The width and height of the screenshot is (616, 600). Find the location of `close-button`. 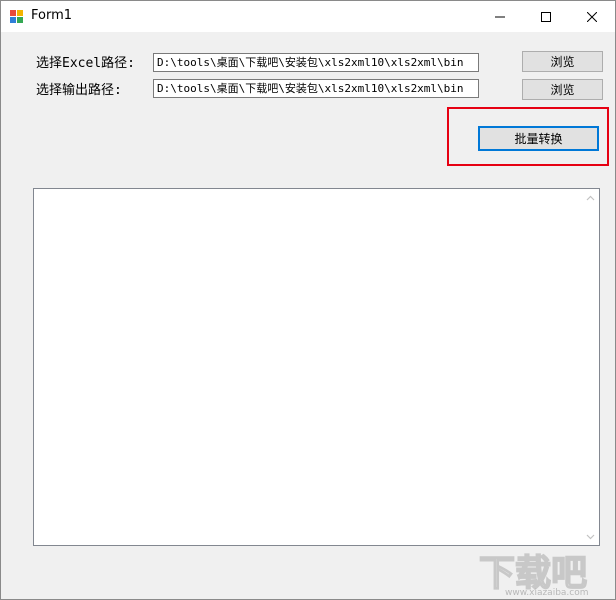

close-button is located at coordinates (592, 16).